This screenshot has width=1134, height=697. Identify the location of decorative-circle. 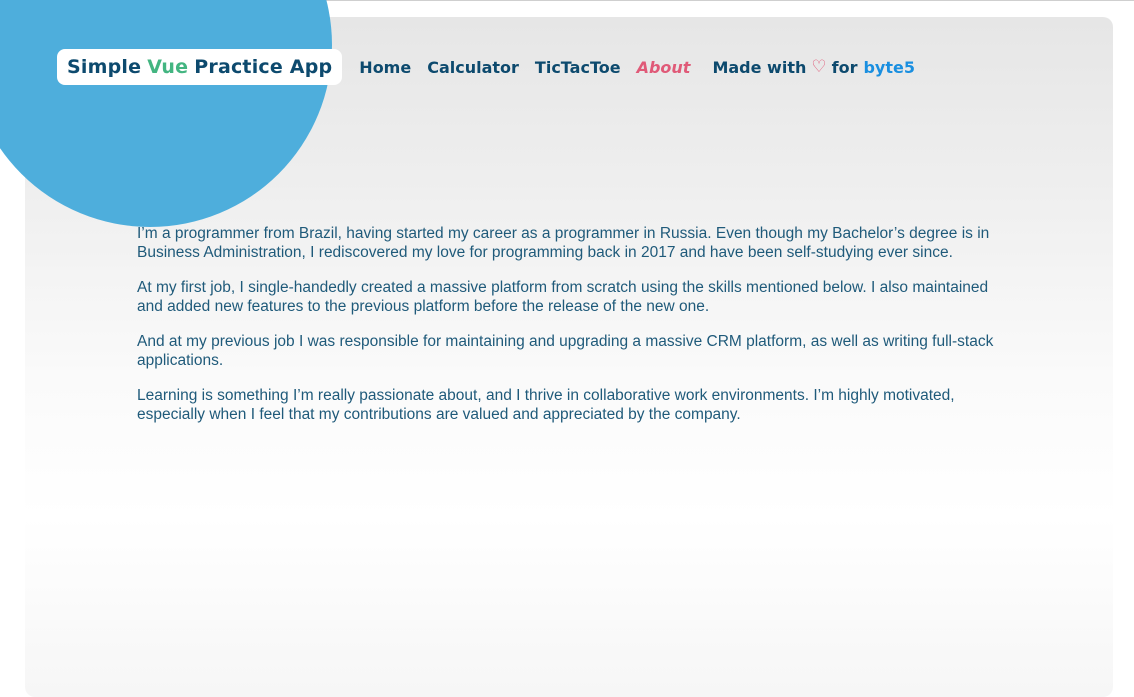
(166, 113).